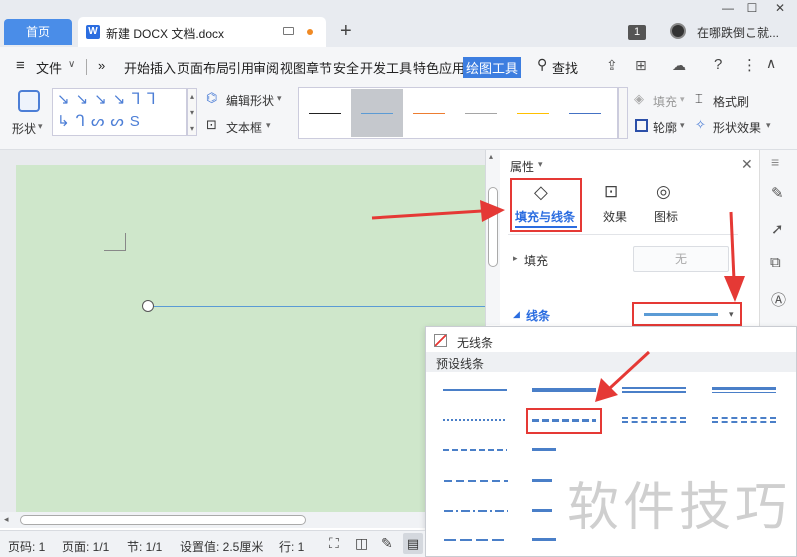 The height and width of the screenshot is (557, 797). I want to click on watermark: 软件技巧, so click(679, 508).